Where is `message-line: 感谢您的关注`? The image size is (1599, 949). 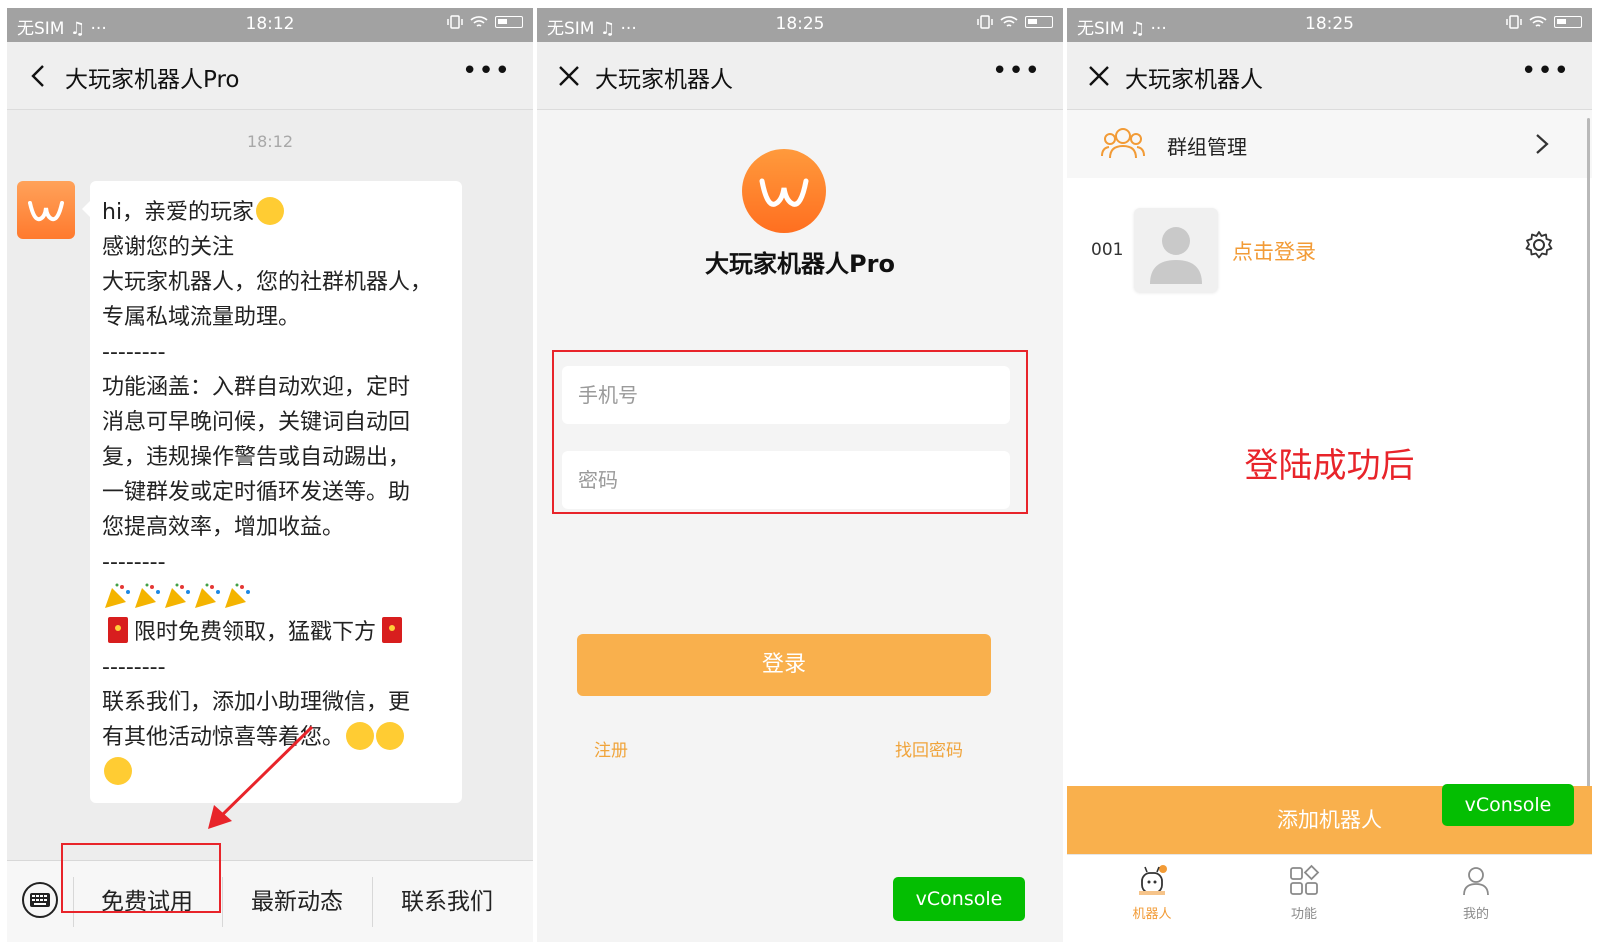 message-line: 感谢您的关注 is located at coordinates (168, 247).